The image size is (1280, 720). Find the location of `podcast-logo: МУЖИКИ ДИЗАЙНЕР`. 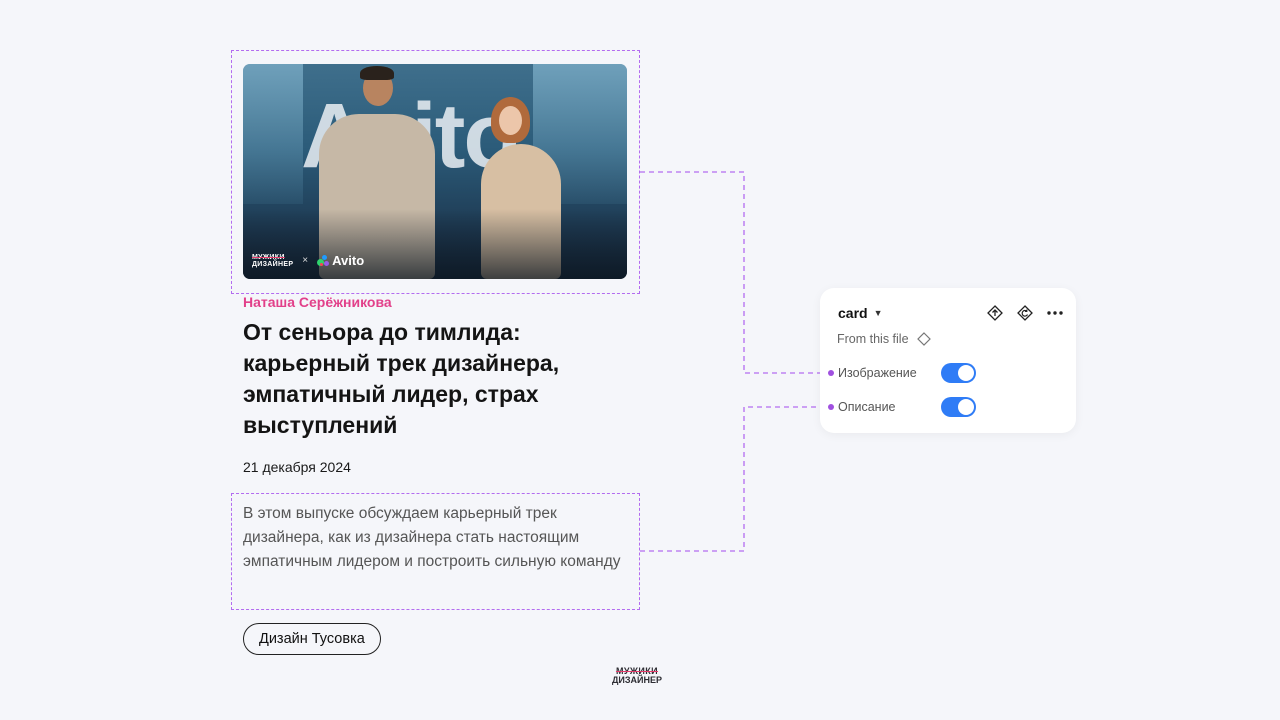

podcast-logo: МУЖИКИ ДИЗАЙНЕР is located at coordinates (272, 261).